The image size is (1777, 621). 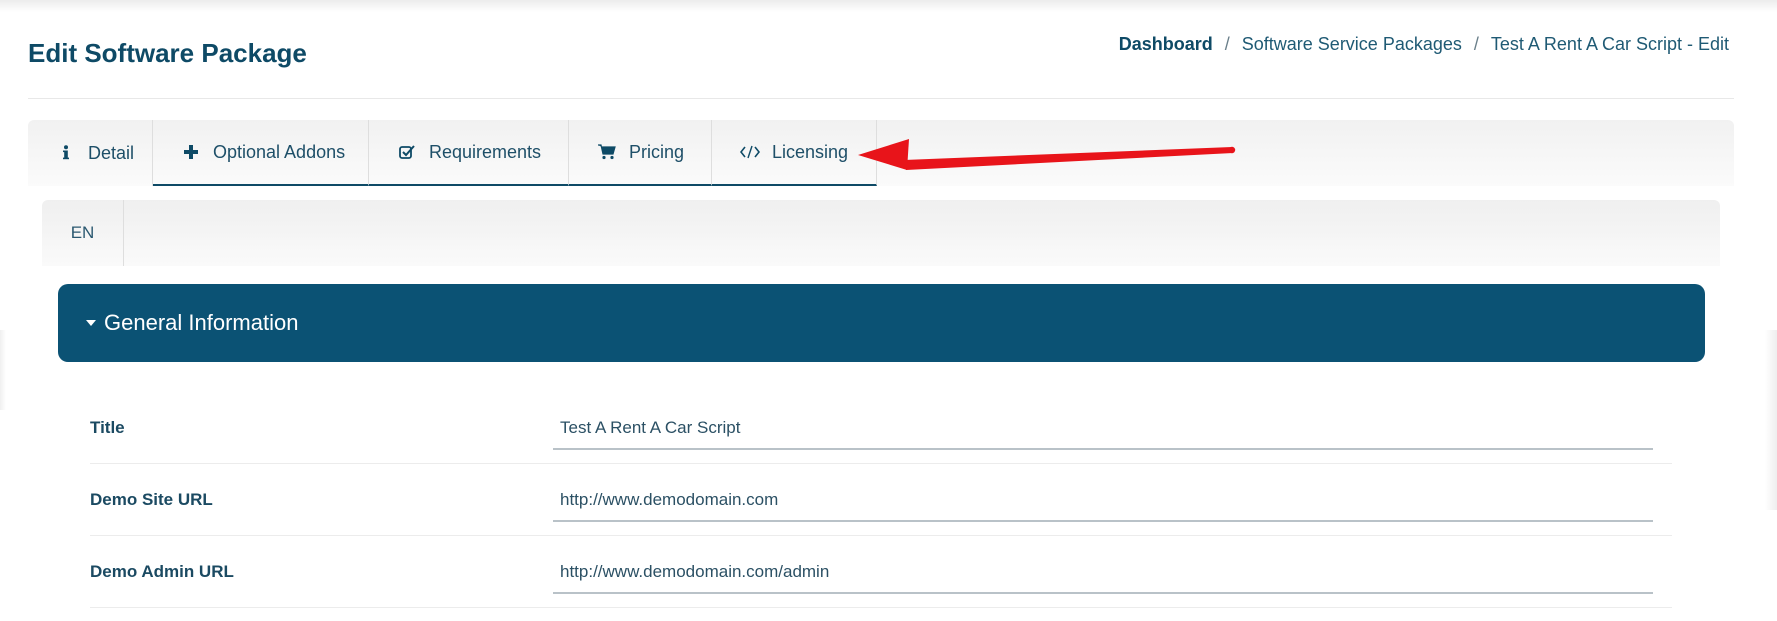 I want to click on tab-optional-addons-label: Optional Addons, so click(x=279, y=151).